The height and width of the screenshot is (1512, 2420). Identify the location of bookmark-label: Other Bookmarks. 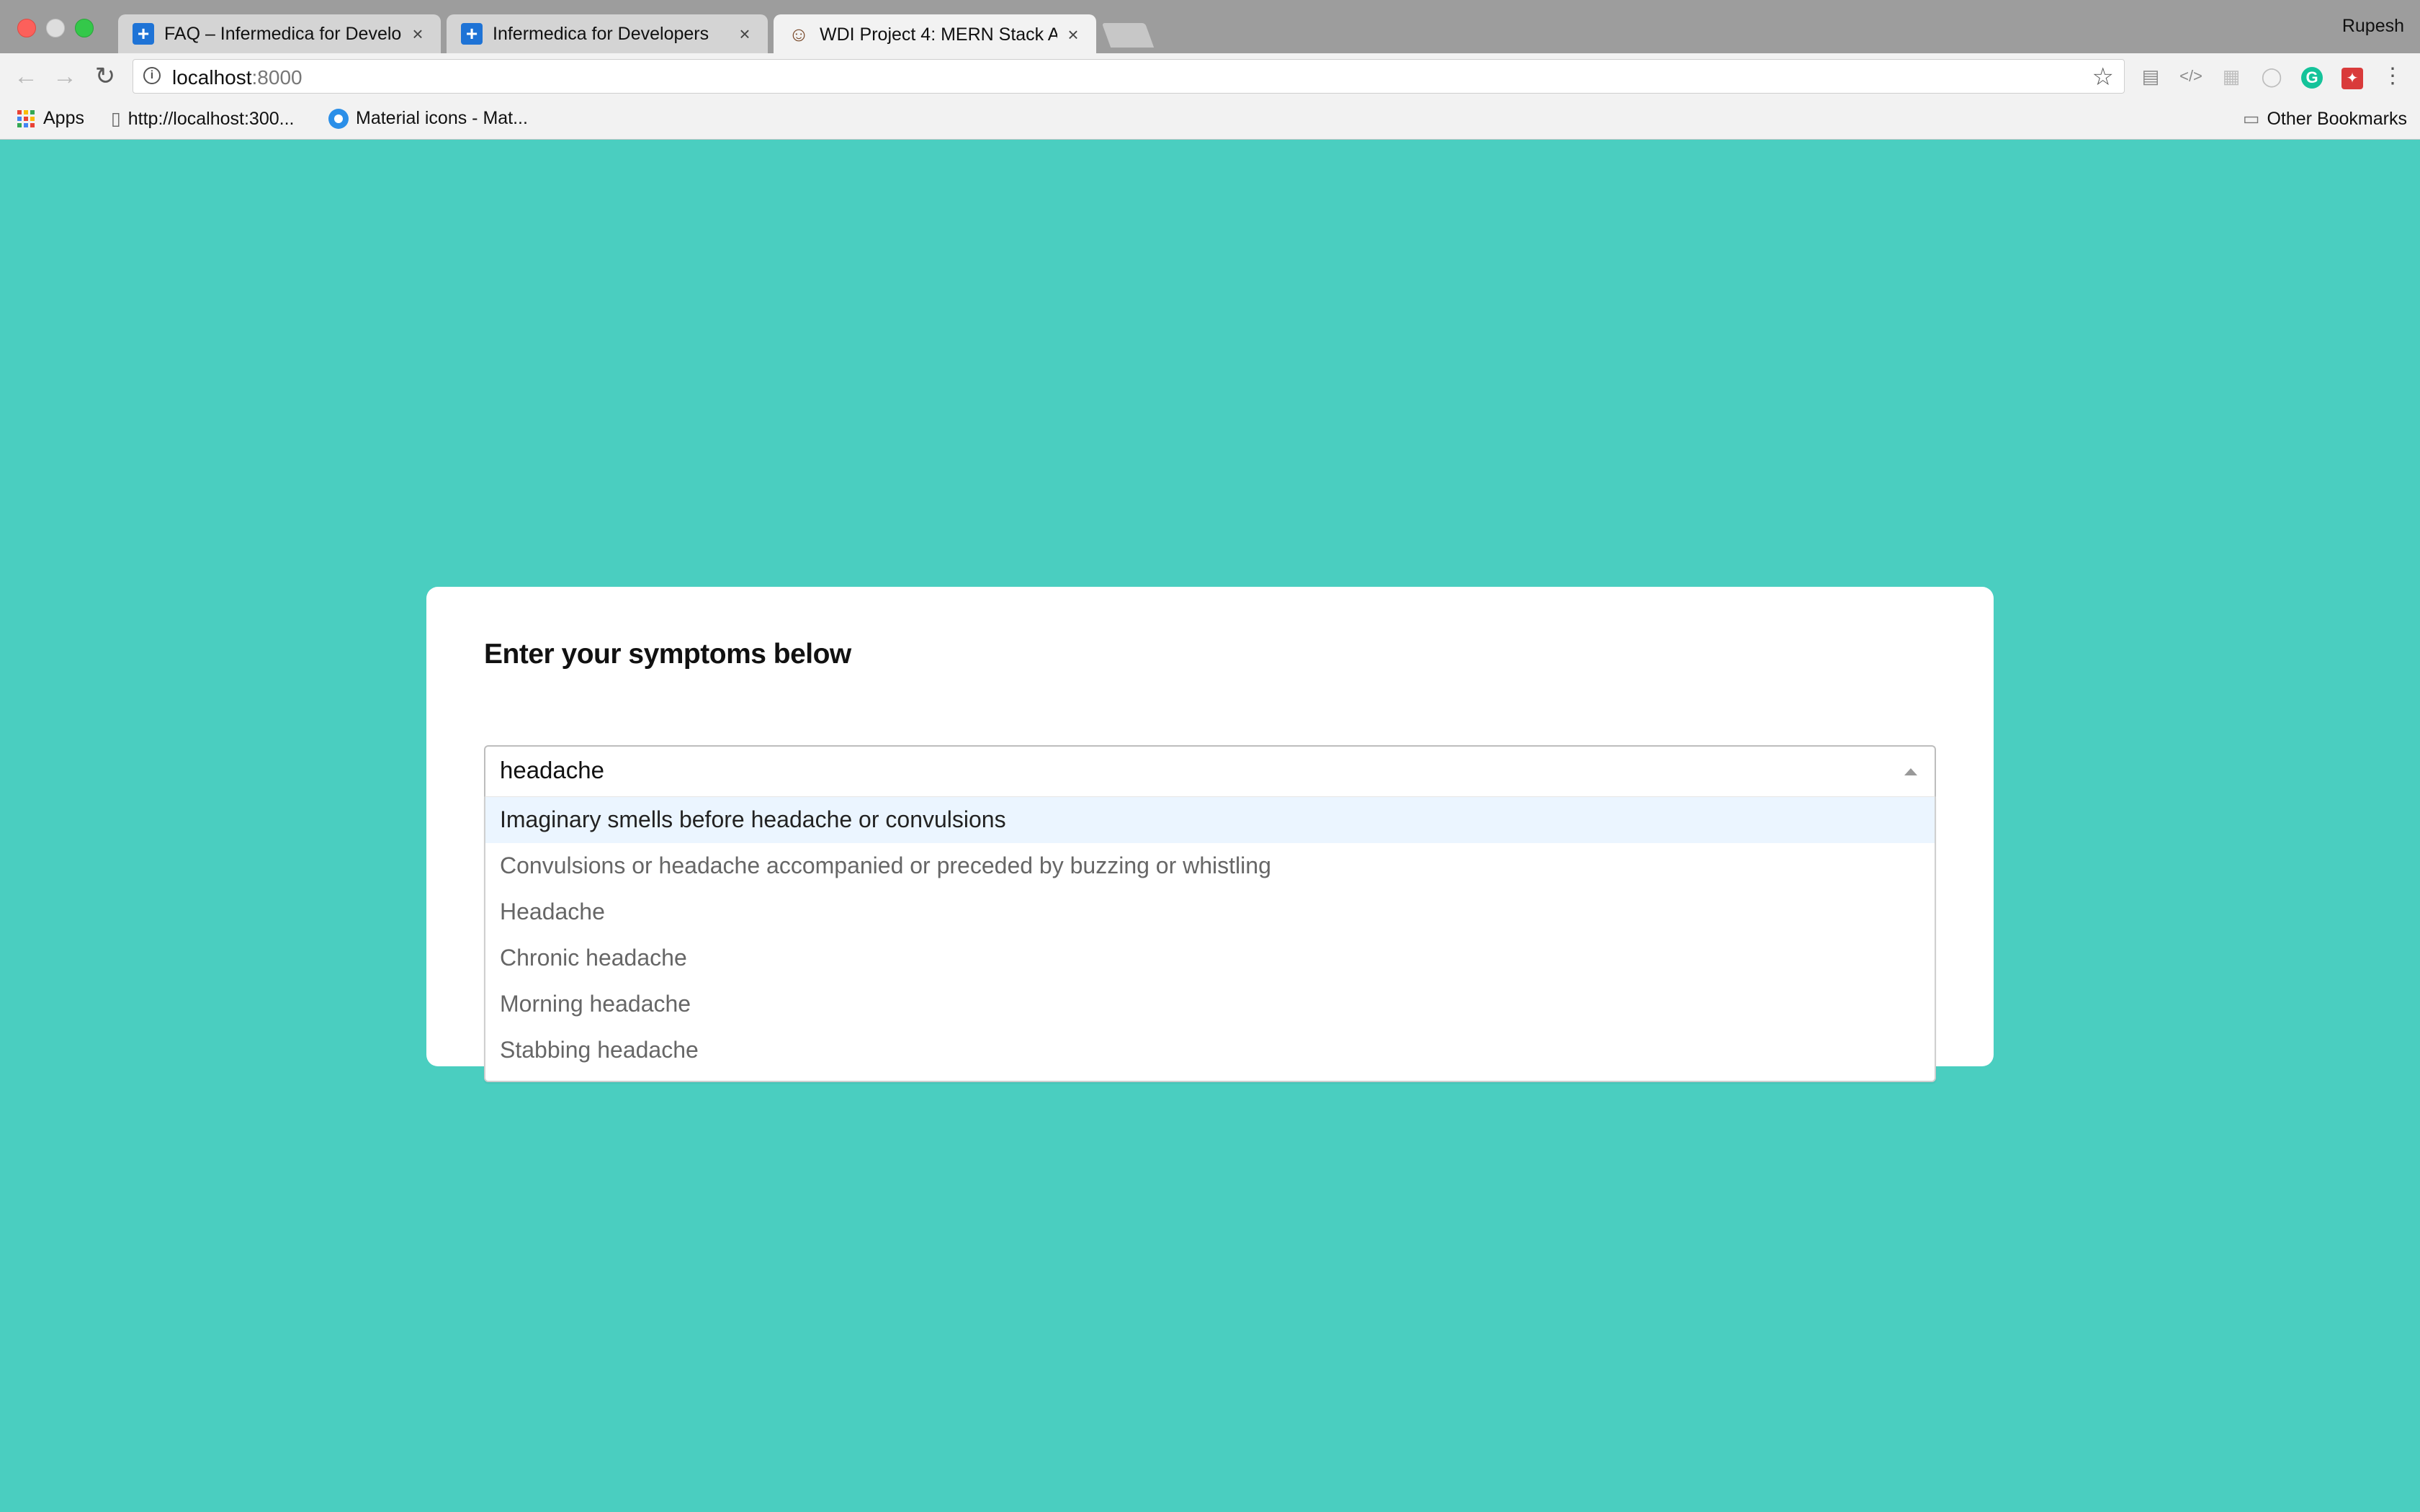
(2337, 118).